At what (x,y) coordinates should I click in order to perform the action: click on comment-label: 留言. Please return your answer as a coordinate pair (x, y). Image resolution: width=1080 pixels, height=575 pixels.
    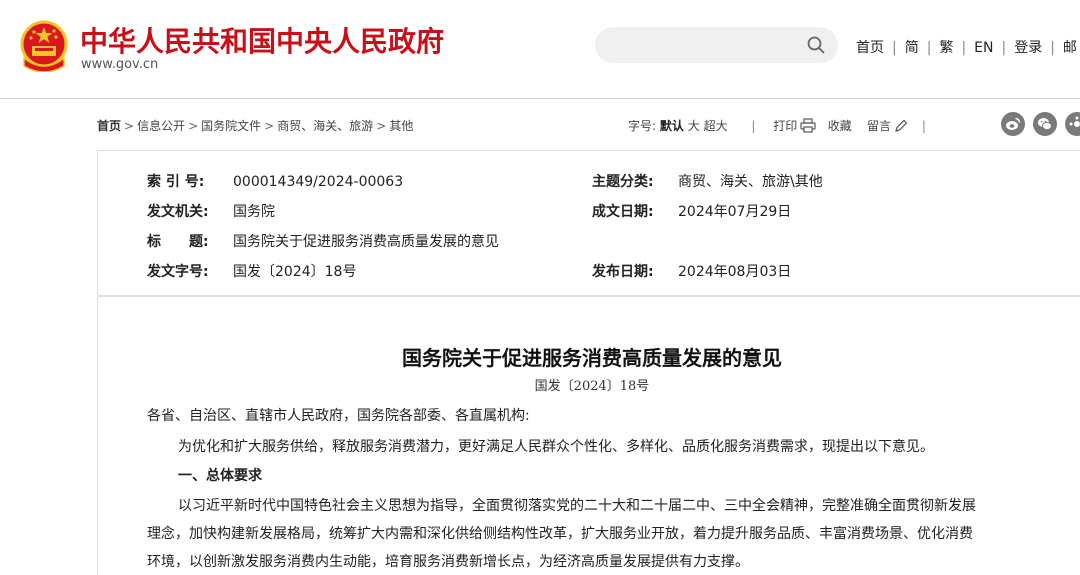
    Looking at the image, I should click on (879, 126).